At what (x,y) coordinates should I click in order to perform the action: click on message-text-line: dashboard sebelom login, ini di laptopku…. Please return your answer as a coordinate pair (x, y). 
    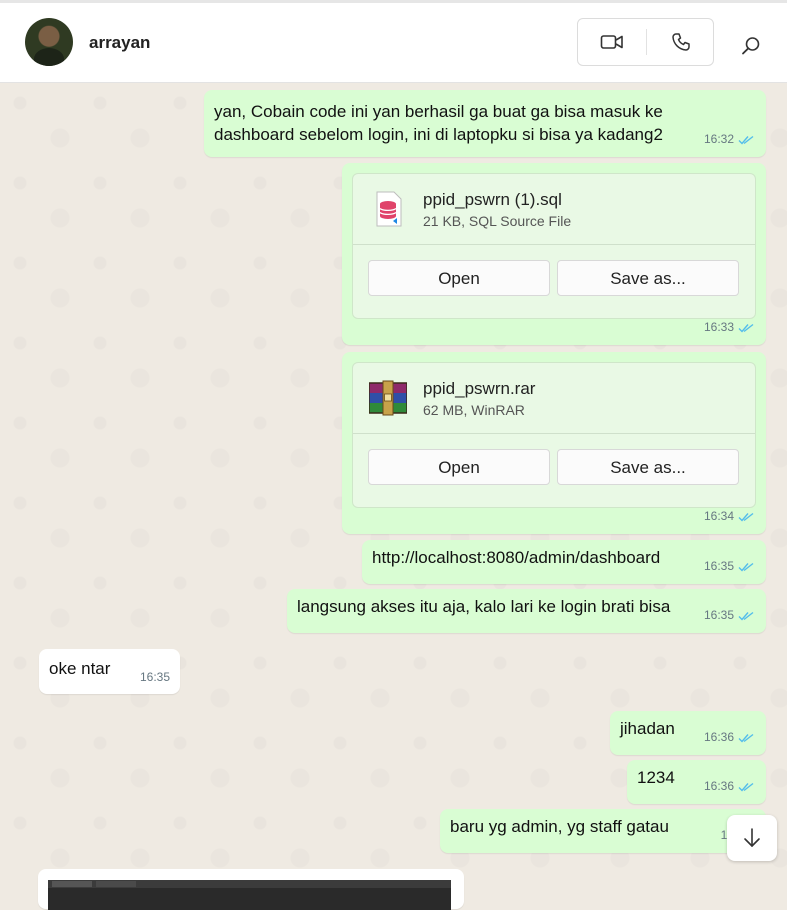
    Looking at the image, I should click on (438, 134).